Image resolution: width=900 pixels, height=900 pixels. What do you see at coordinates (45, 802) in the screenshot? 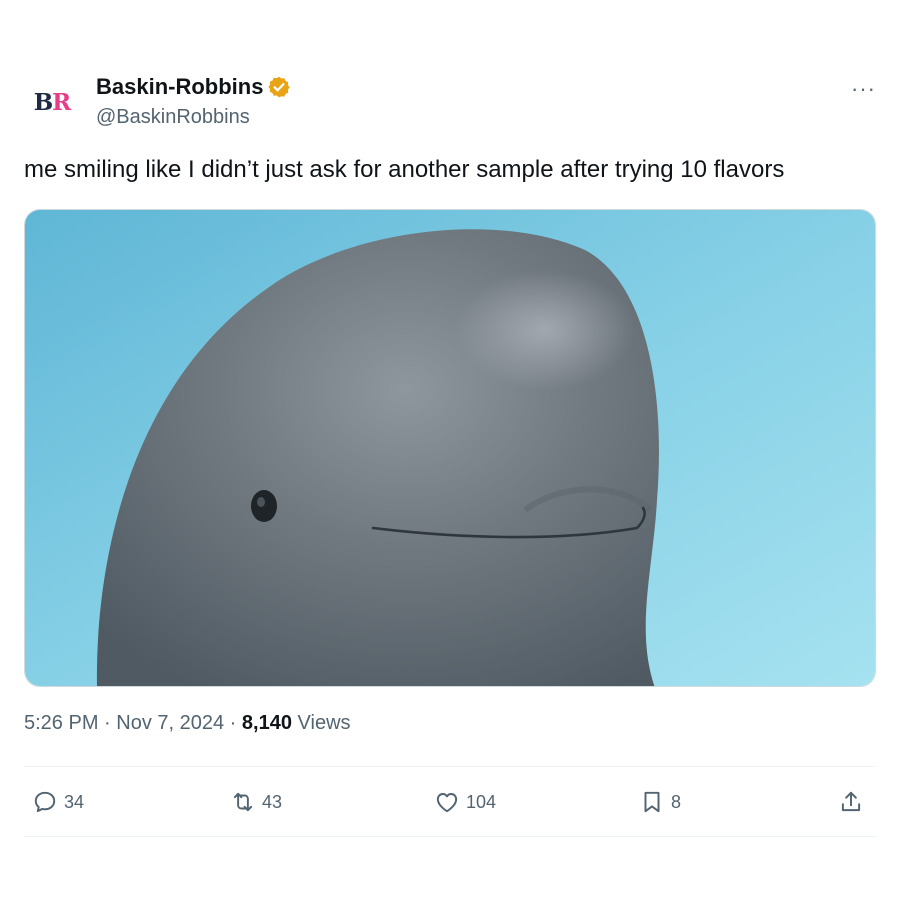
I see `reply-icon` at bounding box center [45, 802].